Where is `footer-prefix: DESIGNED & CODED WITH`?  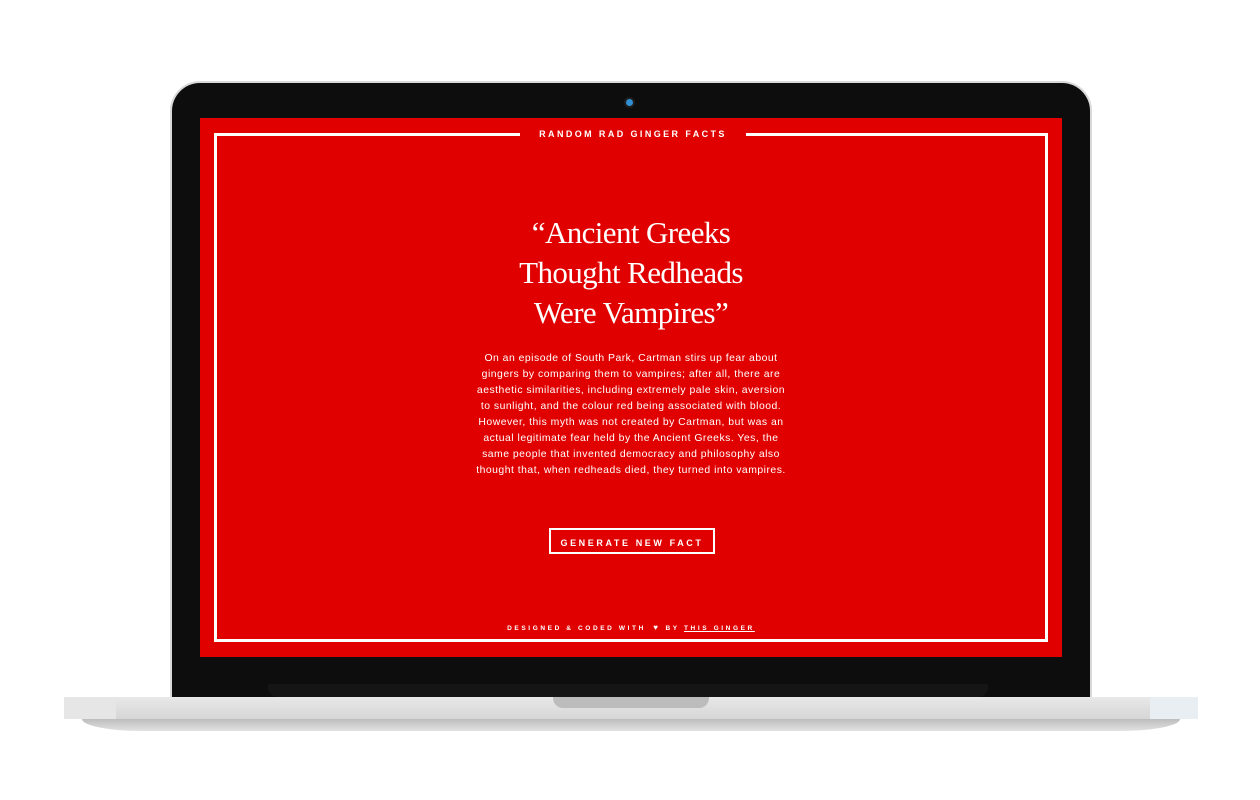 footer-prefix: DESIGNED & CODED WITH is located at coordinates (576, 628).